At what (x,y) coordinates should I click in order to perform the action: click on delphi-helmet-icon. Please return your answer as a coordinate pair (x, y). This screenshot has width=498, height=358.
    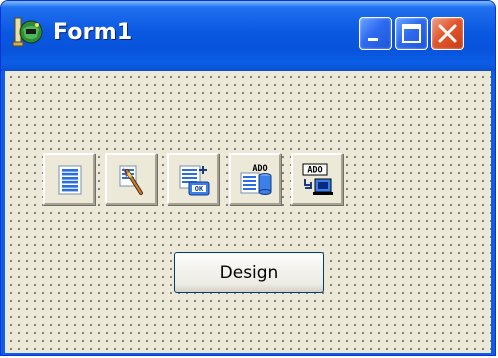
    Looking at the image, I should click on (28, 32).